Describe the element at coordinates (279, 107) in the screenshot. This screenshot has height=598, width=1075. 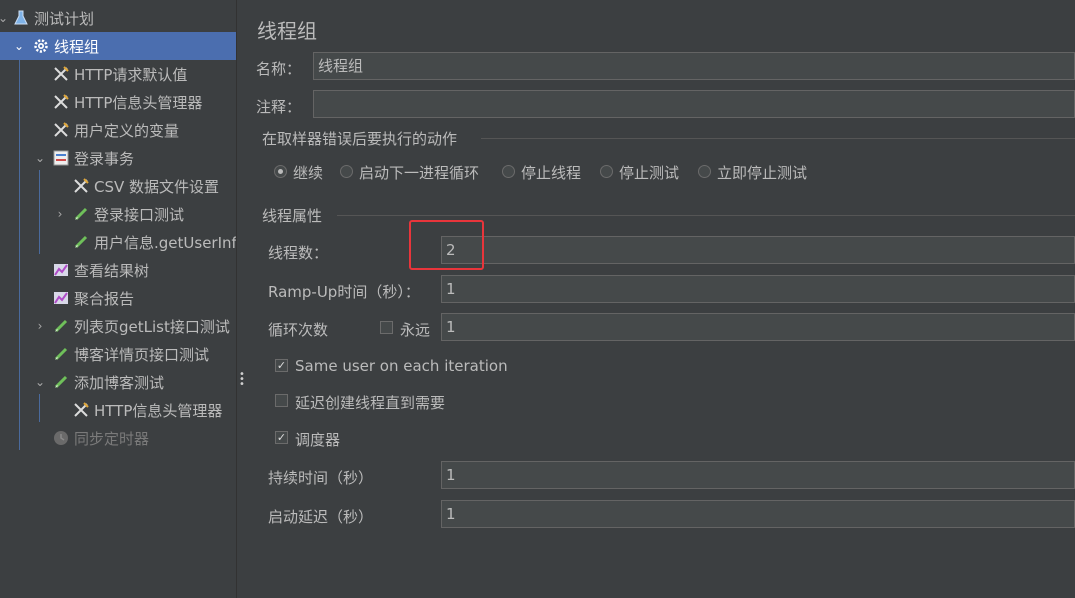
I see `comment-label: 注释：` at that location.